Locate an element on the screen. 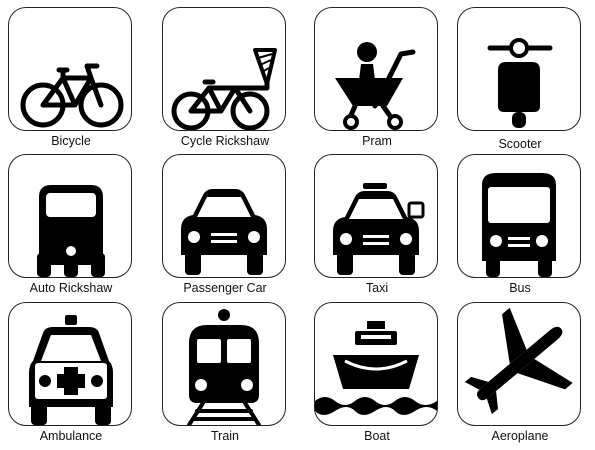 The height and width of the screenshot is (450, 595). tile-bicycle: Bicycle is located at coordinates (70, 77).